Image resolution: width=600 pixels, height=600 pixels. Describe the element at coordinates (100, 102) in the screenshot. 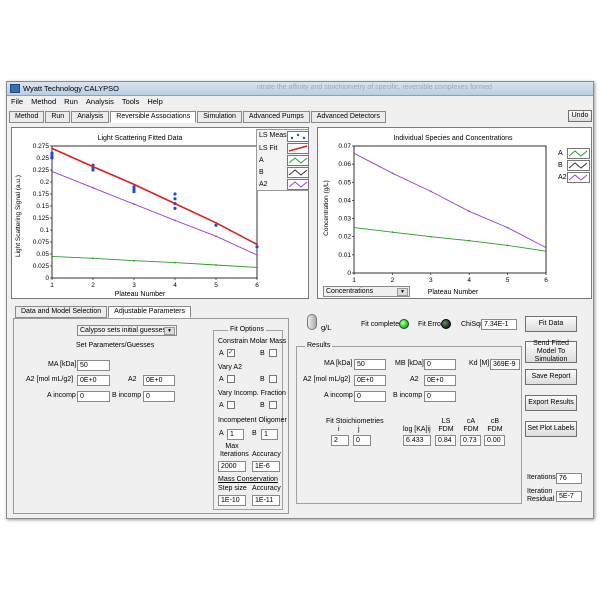

I see `menu-analysis: Analysis` at that location.